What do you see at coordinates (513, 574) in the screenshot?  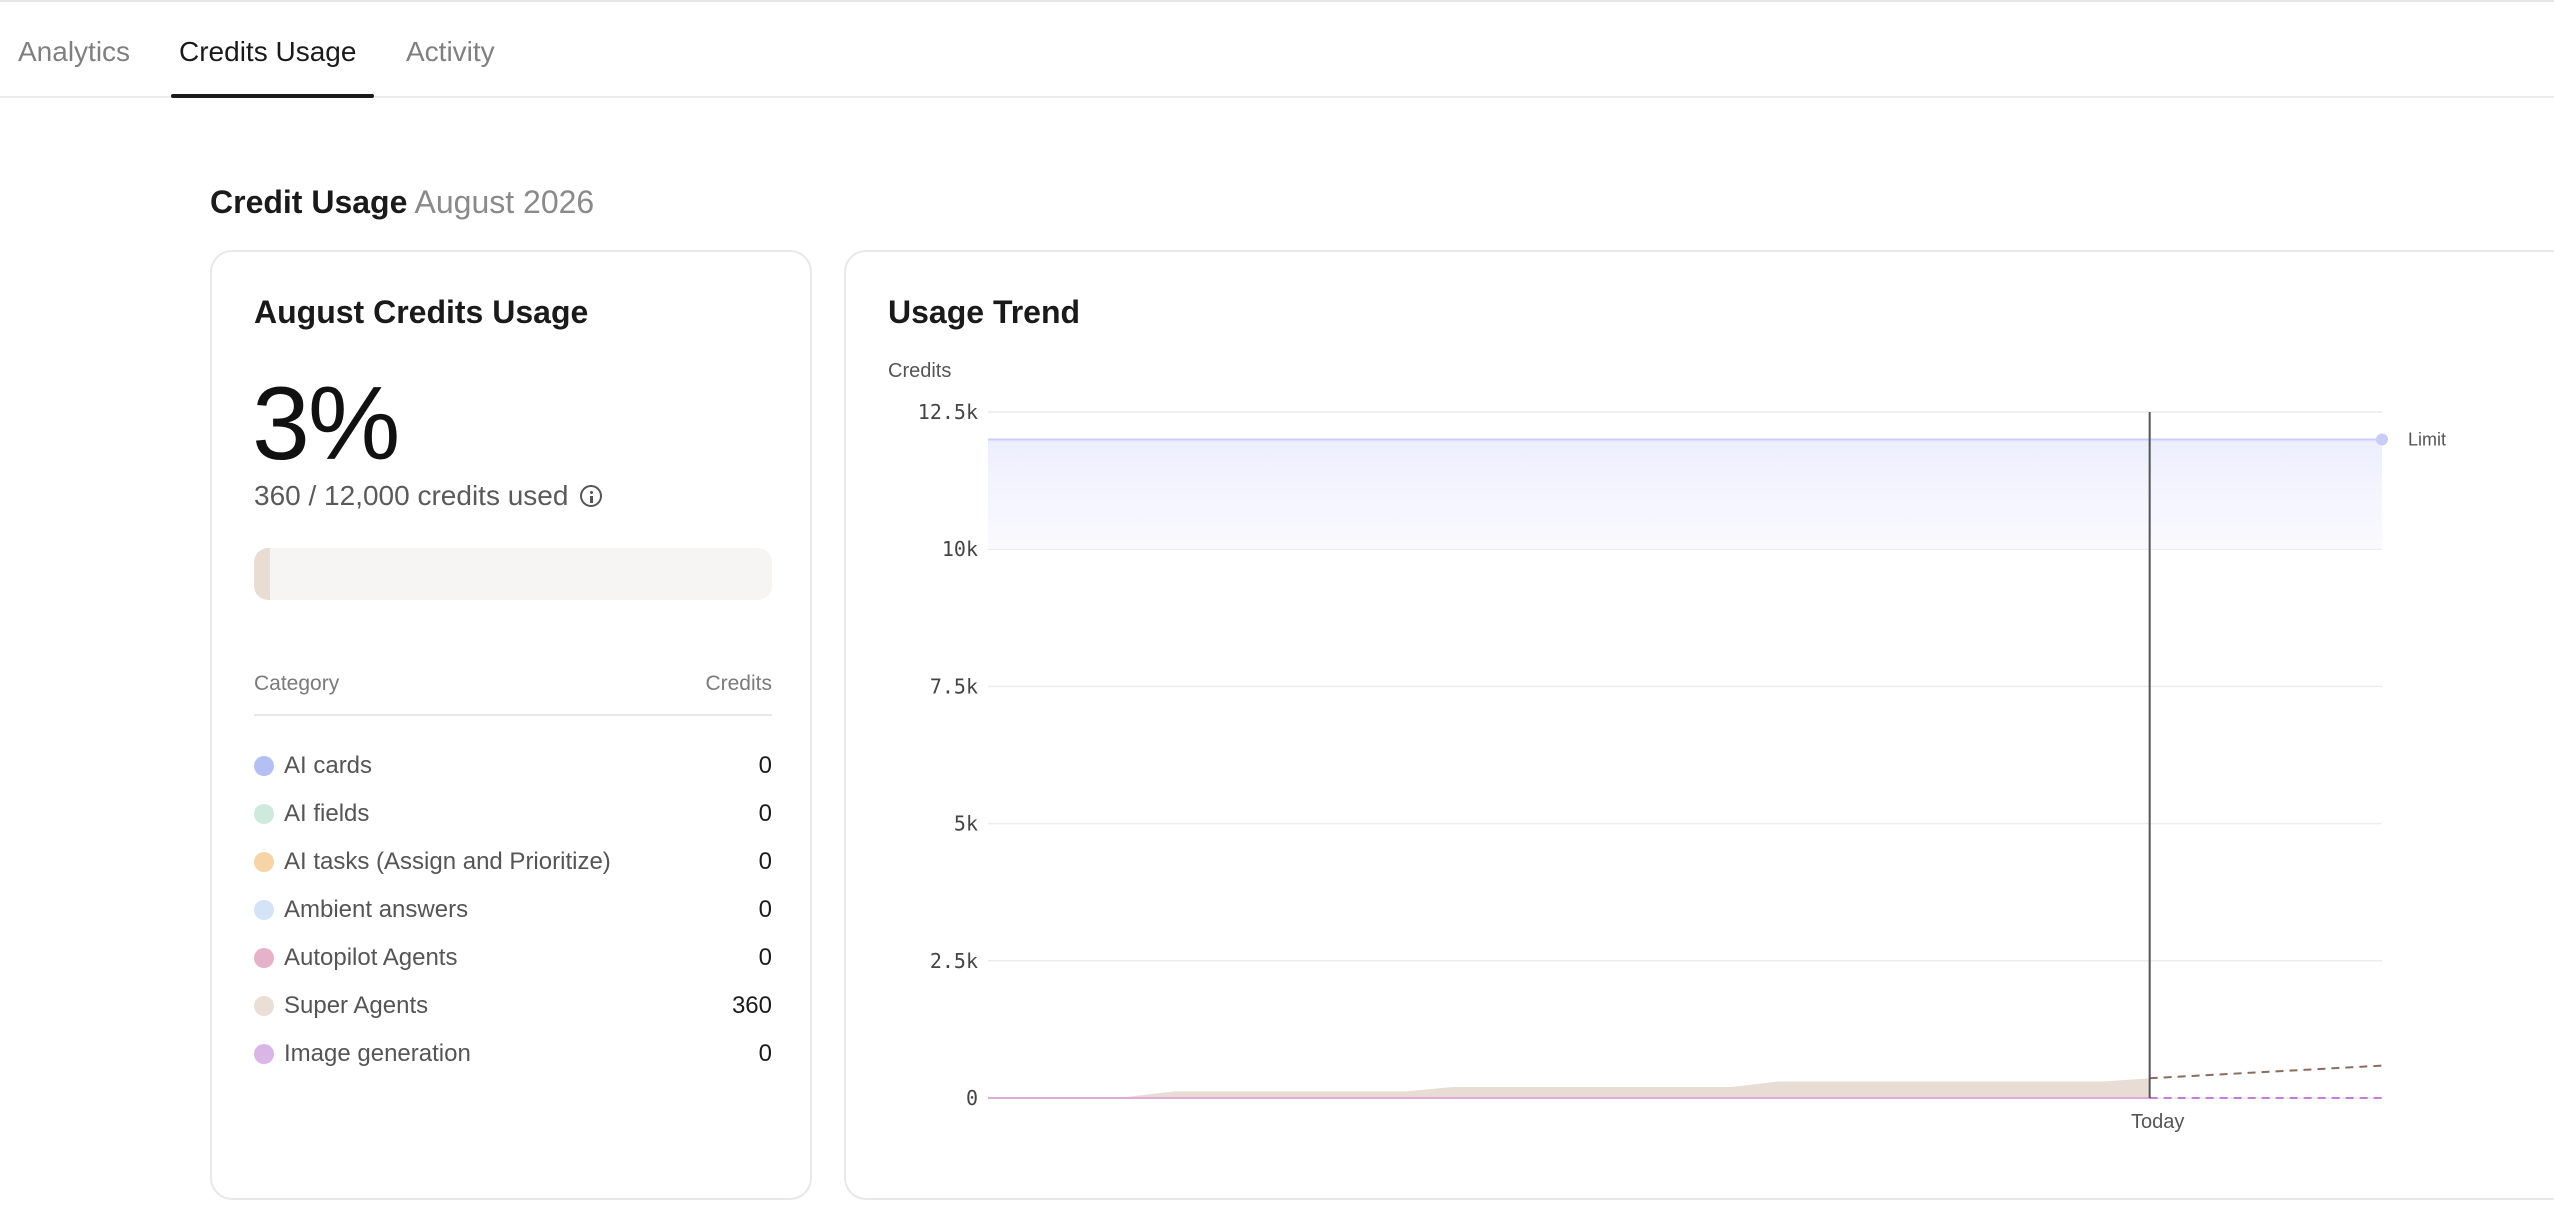 I see `usage-progress-bar` at bounding box center [513, 574].